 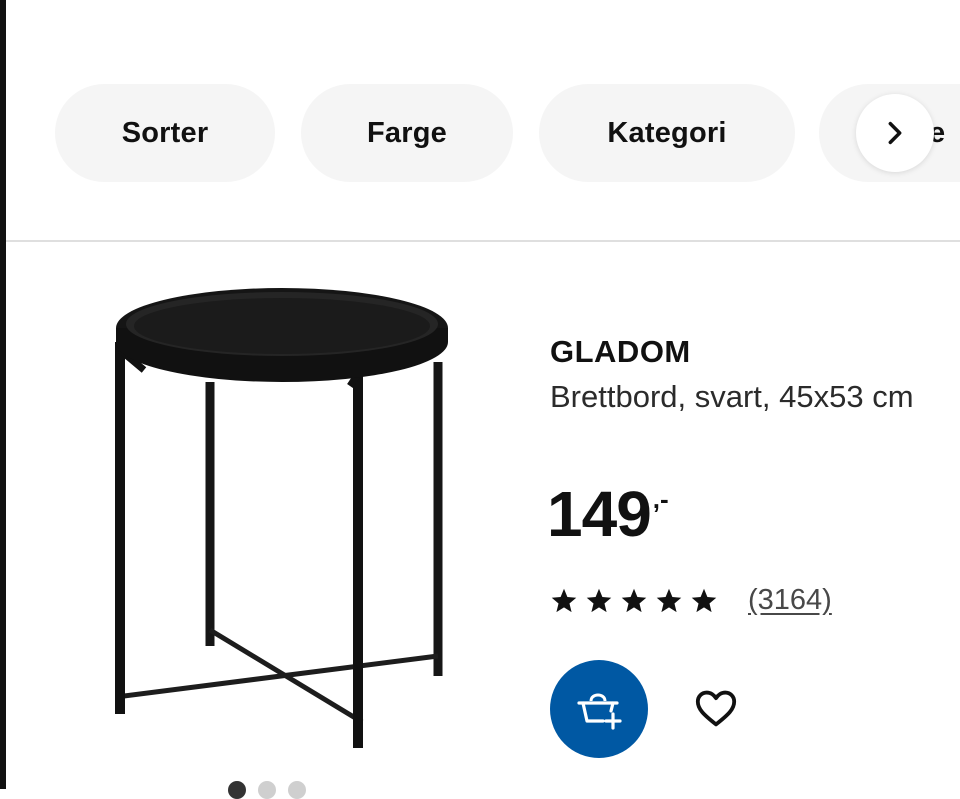 I want to click on price-suffix: ,-, so click(x=660, y=499).